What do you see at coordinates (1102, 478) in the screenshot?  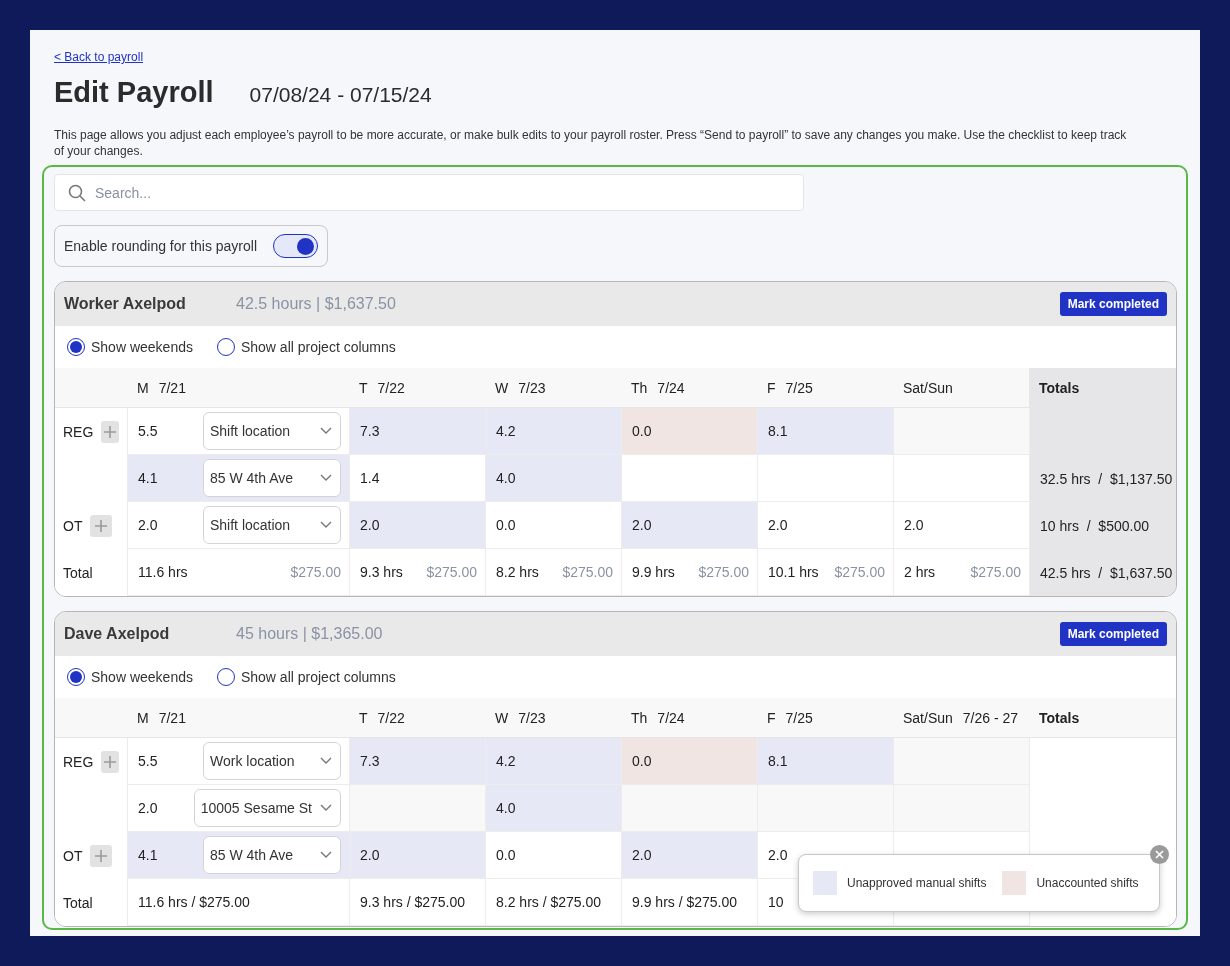 I see `totals-cell: 32.5 hrs / $1,137.50` at bounding box center [1102, 478].